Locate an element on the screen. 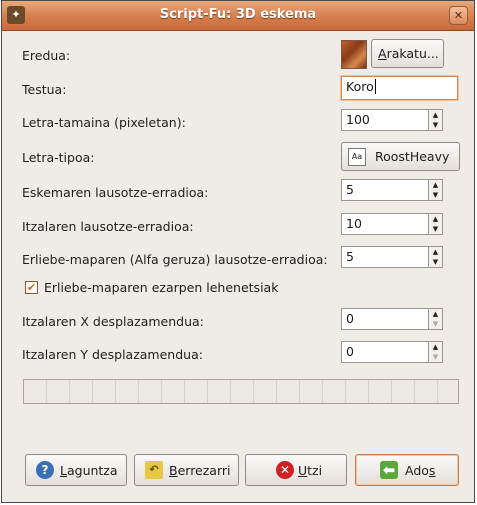  reset-mnemonic: B is located at coordinates (173, 470).